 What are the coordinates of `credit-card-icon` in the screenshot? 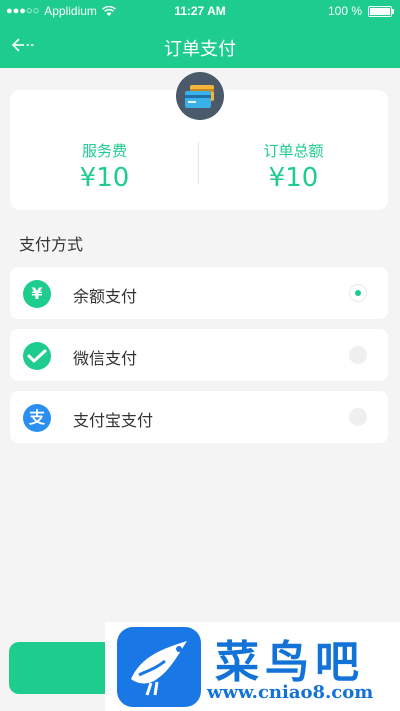 It's located at (200, 96).